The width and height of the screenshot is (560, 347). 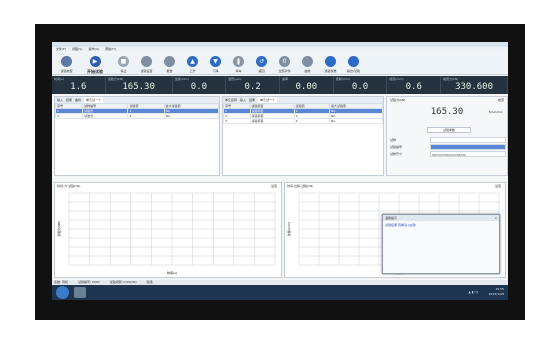 I want to click on readout-caption: 位移(mm), so click(x=181, y=79).